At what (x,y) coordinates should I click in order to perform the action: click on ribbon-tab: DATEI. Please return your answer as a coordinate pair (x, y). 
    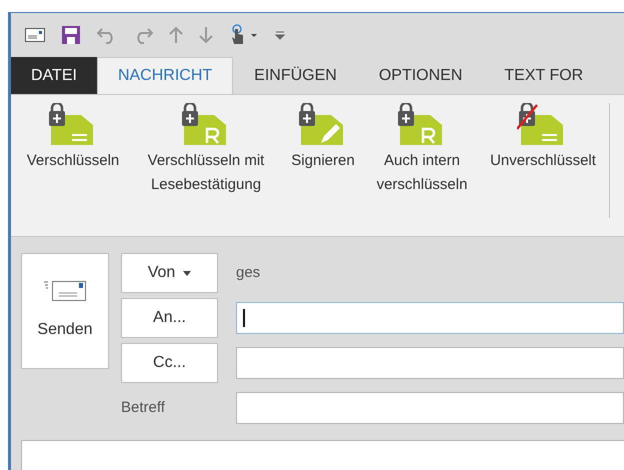
    Looking at the image, I should click on (54, 75).